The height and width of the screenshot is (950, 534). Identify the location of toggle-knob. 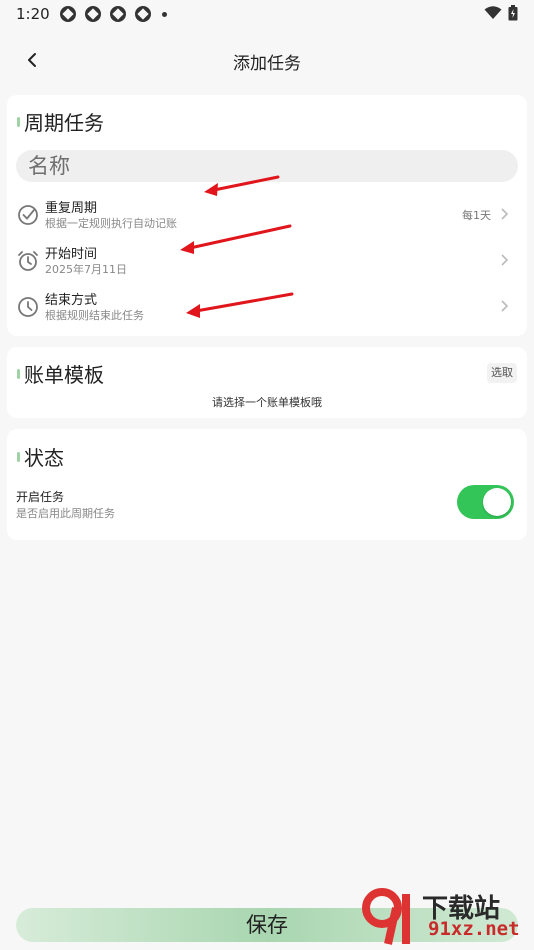
(497, 502).